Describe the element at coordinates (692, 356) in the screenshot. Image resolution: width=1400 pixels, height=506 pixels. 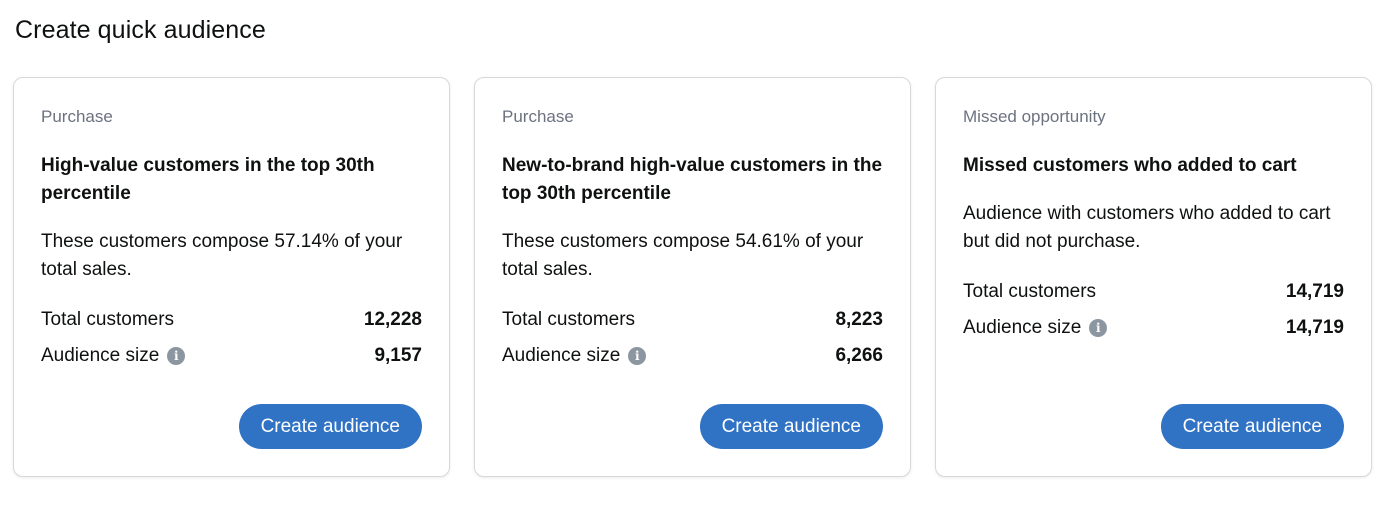
I see `stat-row-audience-size: Audience size i 6,266` at that location.